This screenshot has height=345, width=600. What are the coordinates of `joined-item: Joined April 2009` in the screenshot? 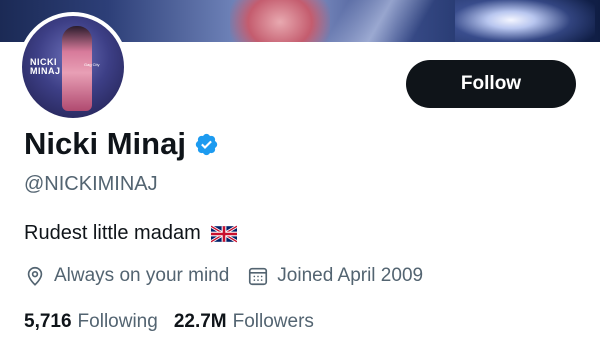 It's located at (335, 276).